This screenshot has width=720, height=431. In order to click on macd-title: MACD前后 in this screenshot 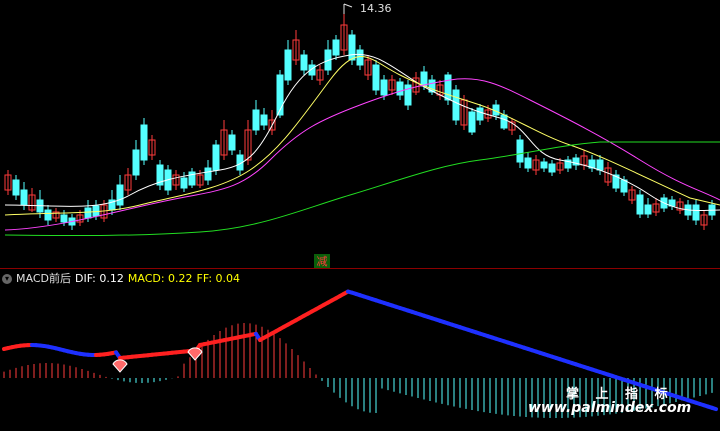, I will do `click(43, 278)`.